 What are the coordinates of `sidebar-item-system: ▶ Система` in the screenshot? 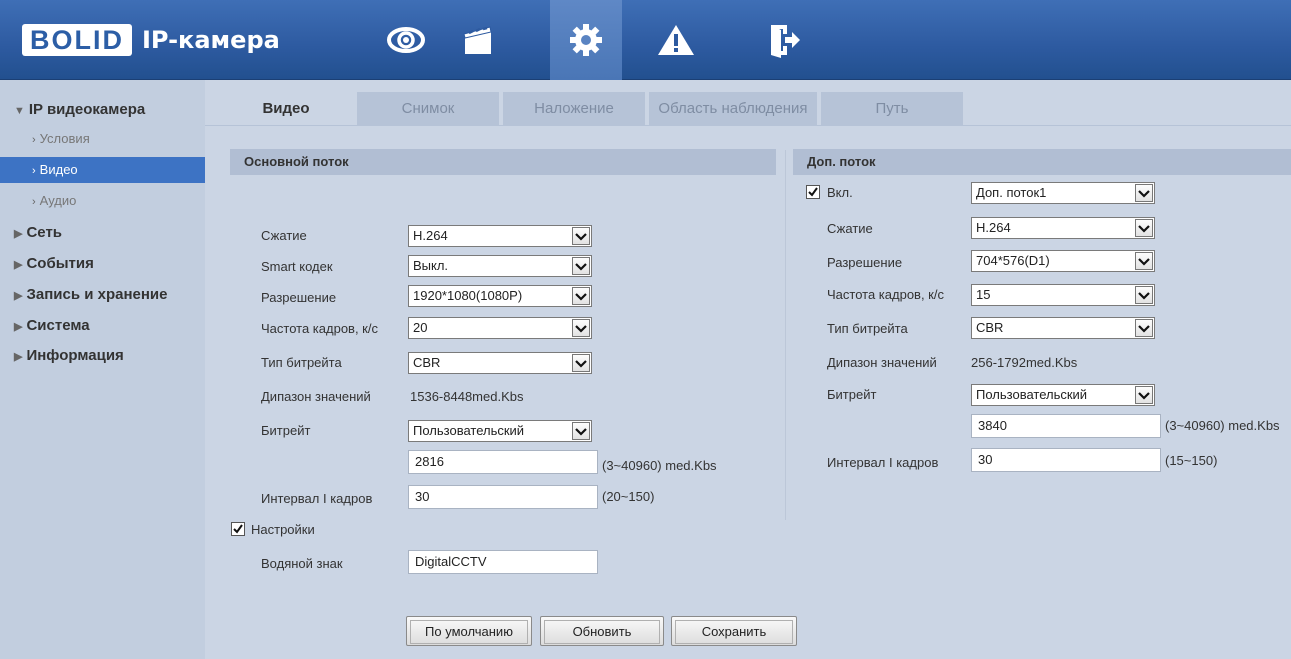 It's located at (102, 326).